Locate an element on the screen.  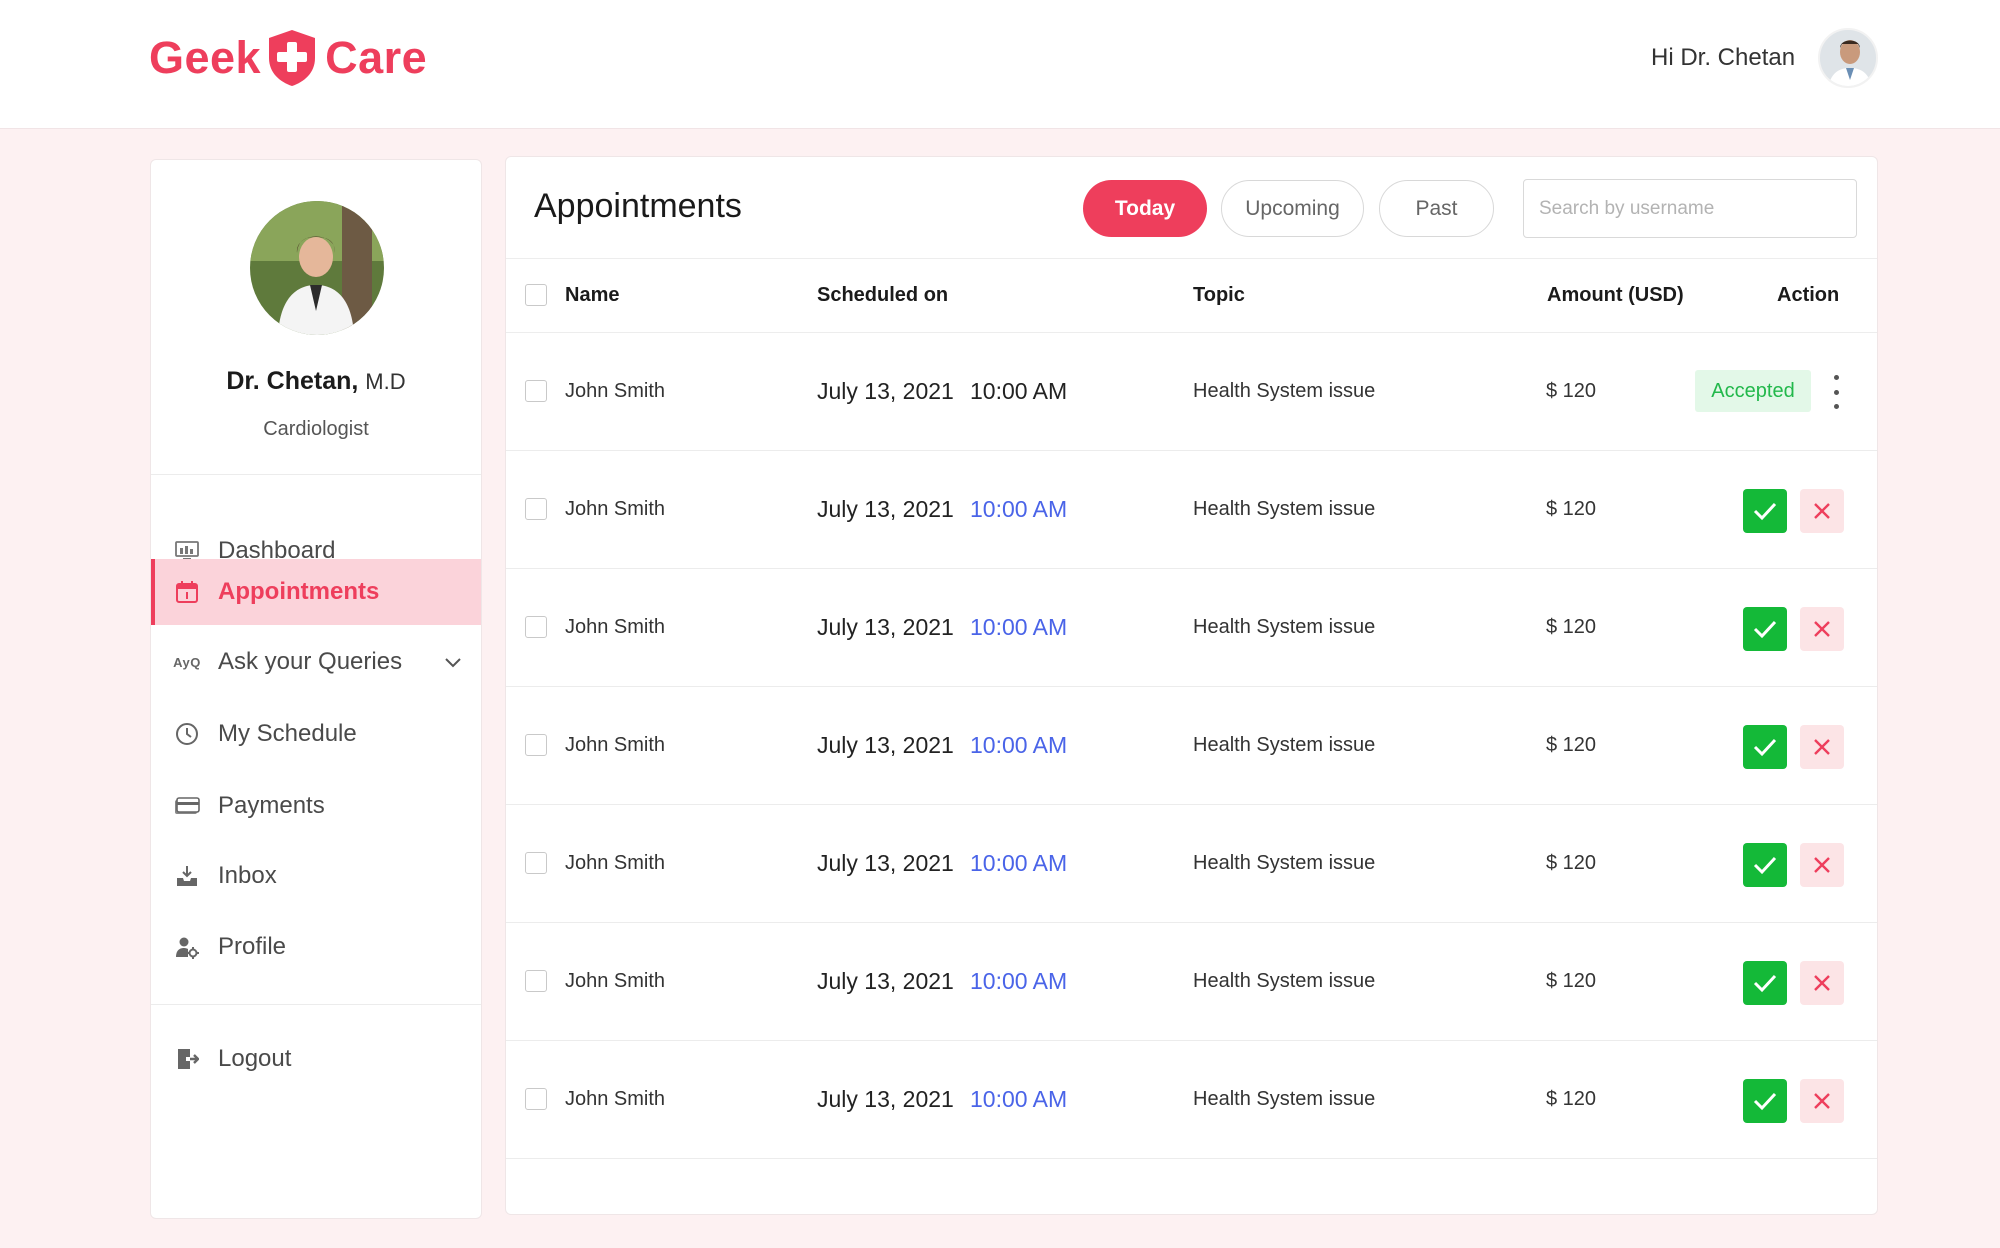
filter-past-button: Past is located at coordinates (1436, 208).